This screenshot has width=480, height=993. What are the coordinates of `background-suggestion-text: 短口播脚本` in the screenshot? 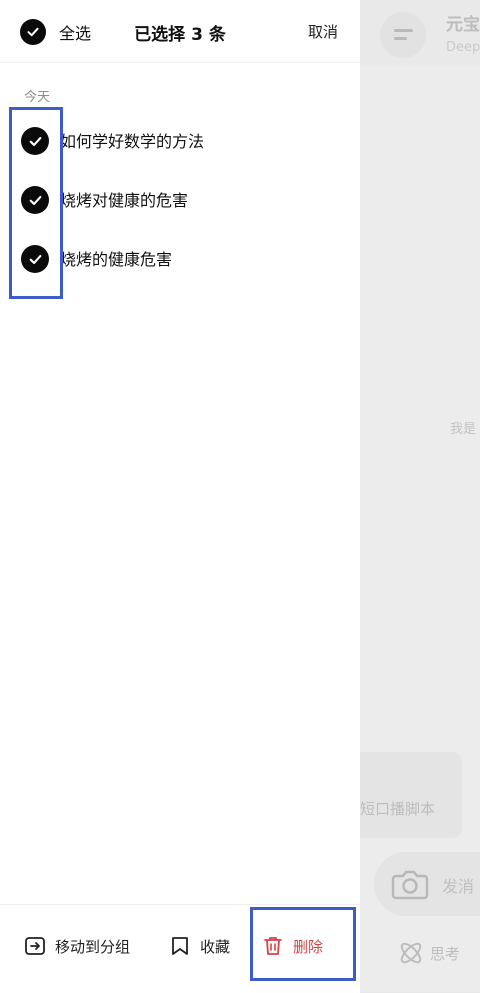 It's located at (398, 809).